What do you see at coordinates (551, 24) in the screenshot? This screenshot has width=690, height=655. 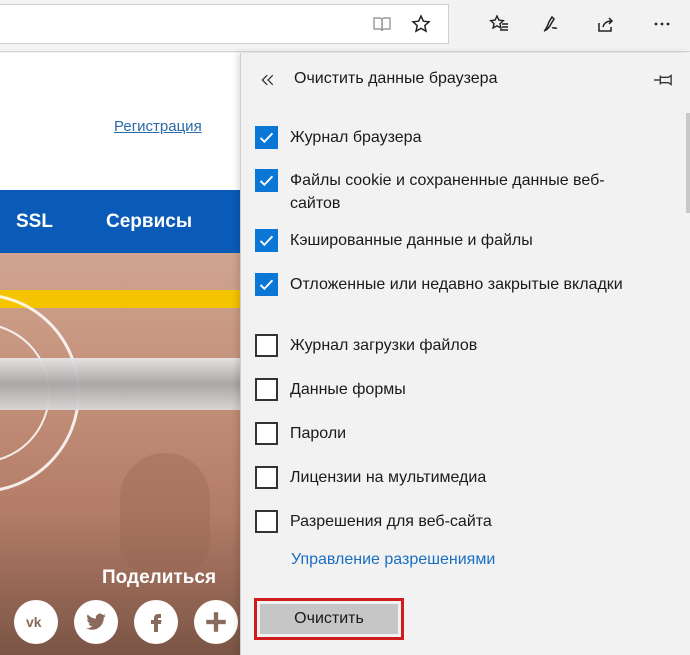 I see `web-note-icon` at bounding box center [551, 24].